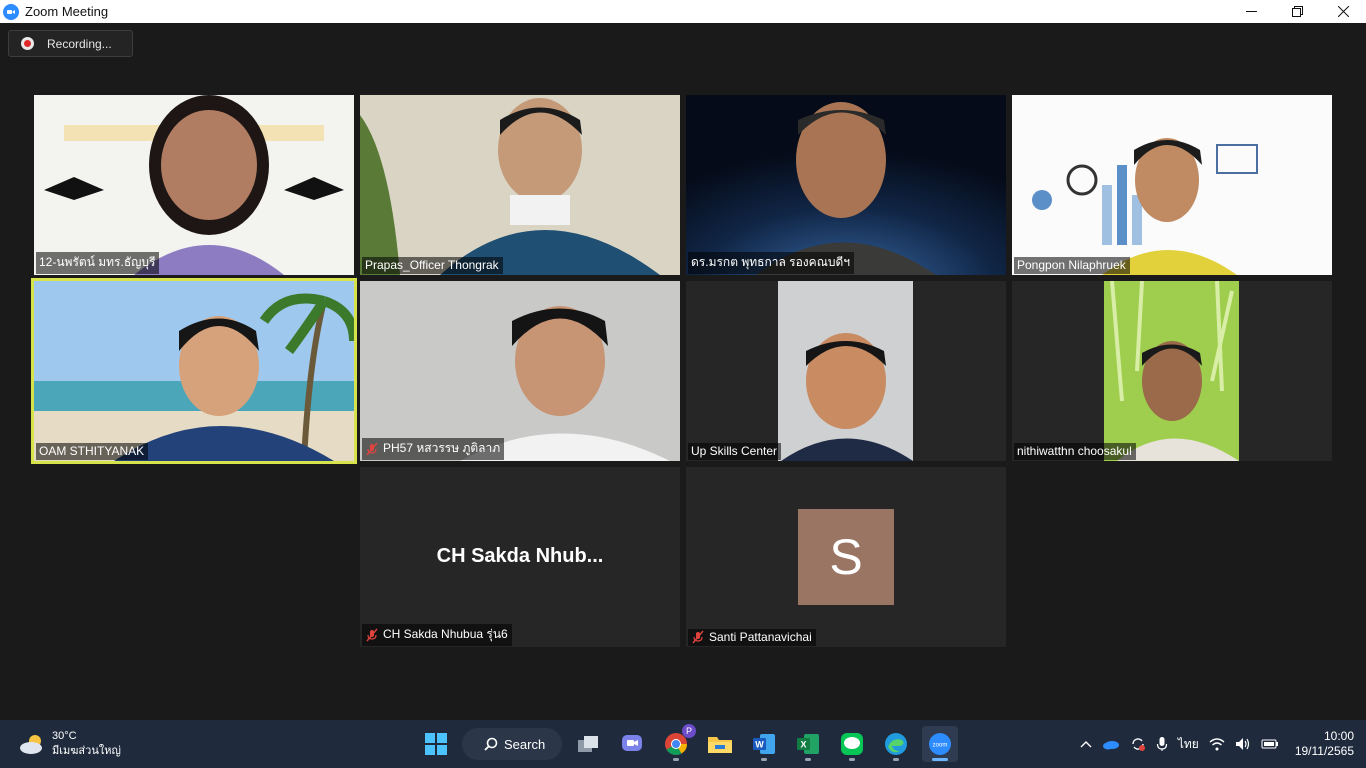  What do you see at coordinates (27, 43) in the screenshot?
I see `record-icon` at bounding box center [27, 43].